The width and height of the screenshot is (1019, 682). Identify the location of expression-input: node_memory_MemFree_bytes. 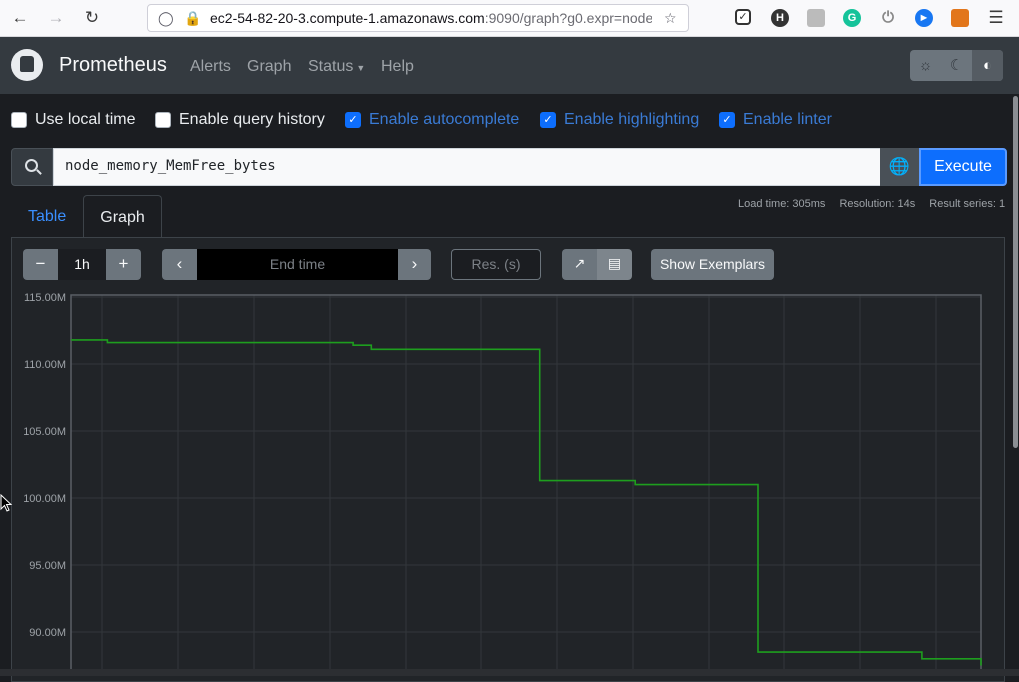
(467, 167).